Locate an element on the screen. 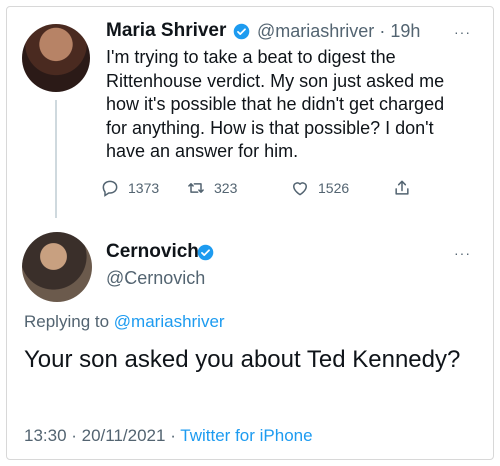 The width and height of the screenshot is (500, 466). tweet2-timestamp: 13:30 · 20/11/2021 · is located at coordinates (100, 435).